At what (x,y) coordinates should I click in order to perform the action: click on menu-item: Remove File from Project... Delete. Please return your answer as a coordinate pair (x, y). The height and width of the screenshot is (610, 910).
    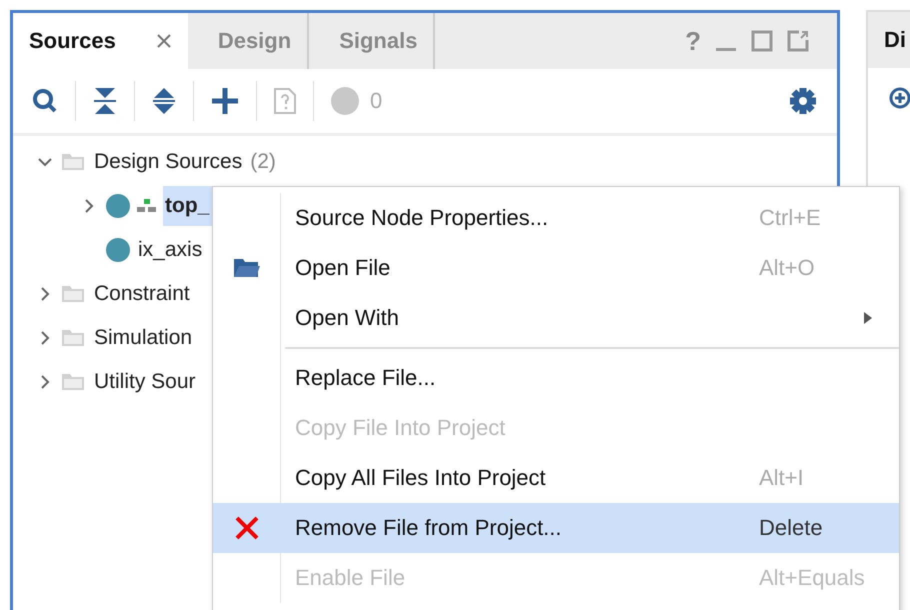
    Looking at the image, I should click on (556, 528).